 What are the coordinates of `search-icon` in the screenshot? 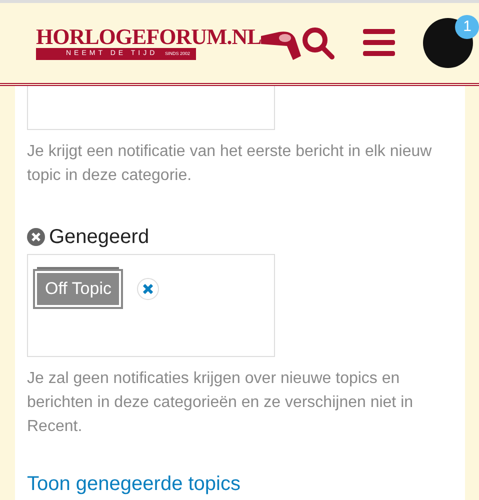 It's located at (318, 43).